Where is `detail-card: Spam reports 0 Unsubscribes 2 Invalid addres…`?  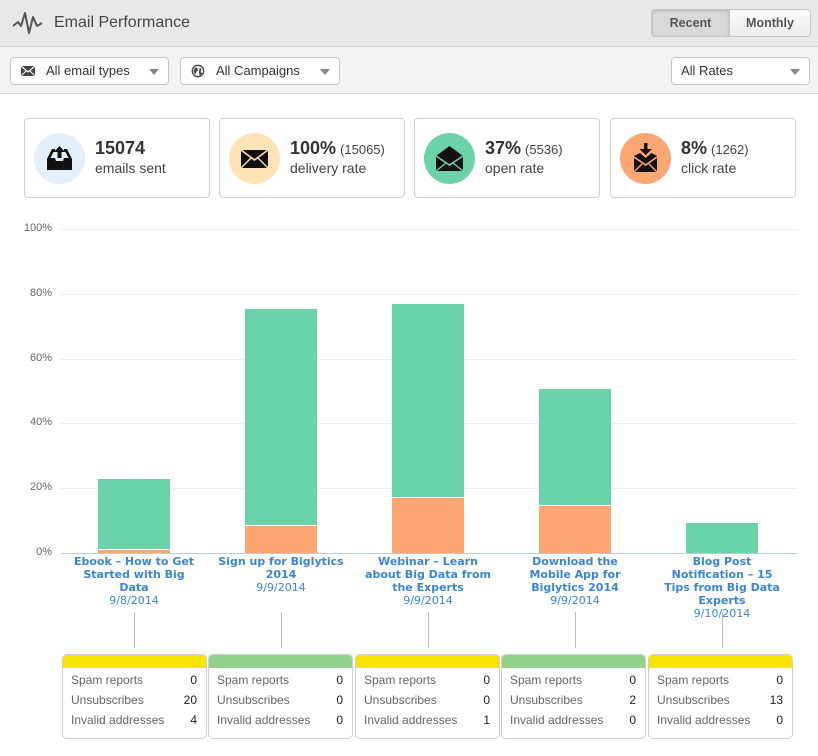 detail-card: Spam reports 0 Unsubscribes 2 Invalid addres… is located at coordinates (573, 696).